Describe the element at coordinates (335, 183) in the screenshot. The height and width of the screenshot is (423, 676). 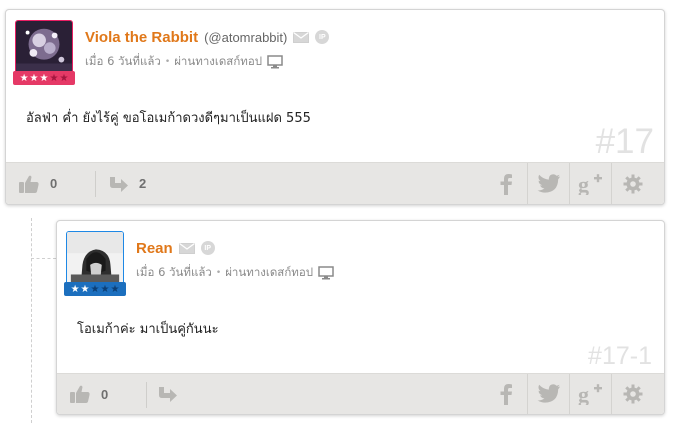
I see `comment-footer: 0 2 g` at that location.